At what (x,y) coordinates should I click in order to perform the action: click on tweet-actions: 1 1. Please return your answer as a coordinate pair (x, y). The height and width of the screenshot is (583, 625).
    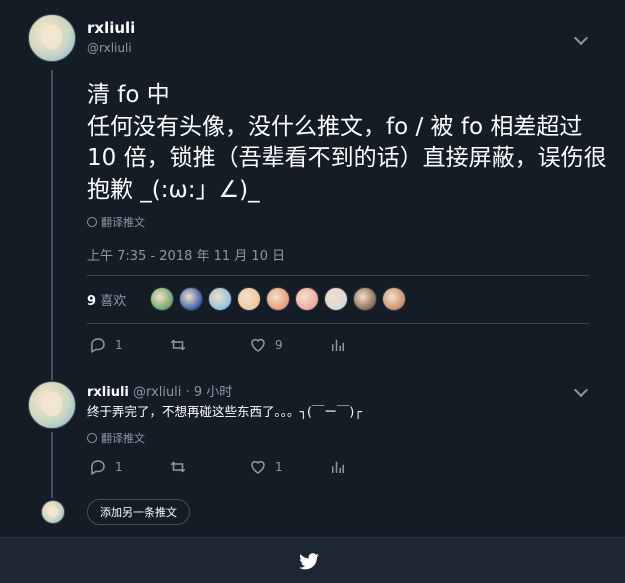
    Looking at the image, I should click on (249, 467).